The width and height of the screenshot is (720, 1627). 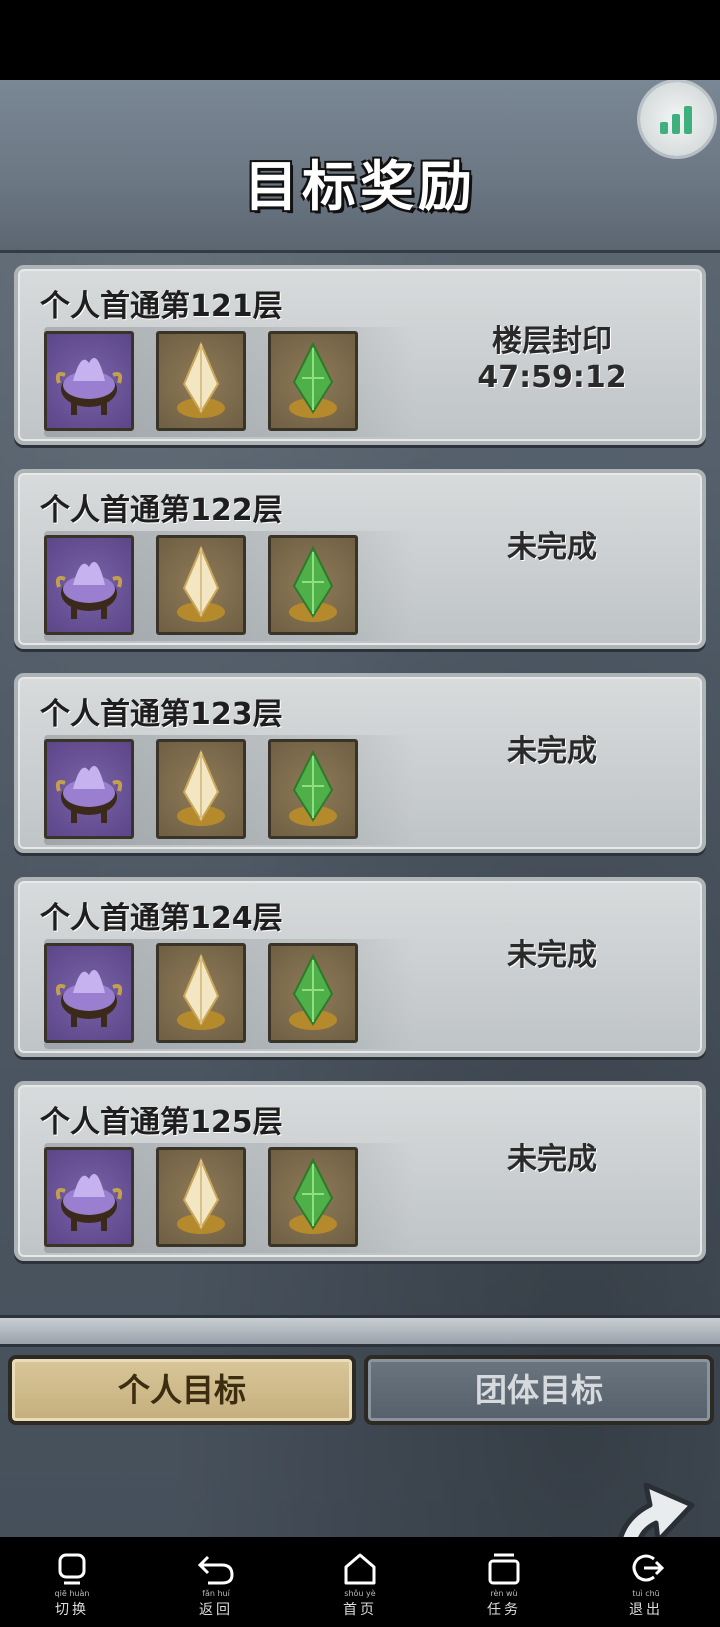 I want to click on reward-card: 个人首通第125层 未完成, so click(x=360, y=1171).